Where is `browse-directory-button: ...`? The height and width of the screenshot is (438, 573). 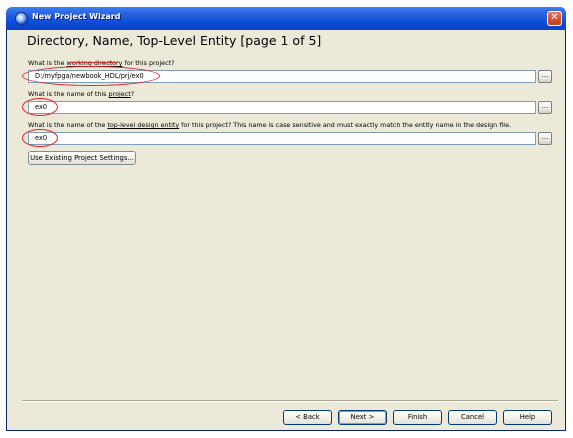 browse-directory-button: ... is located at coordinates (545, 76).